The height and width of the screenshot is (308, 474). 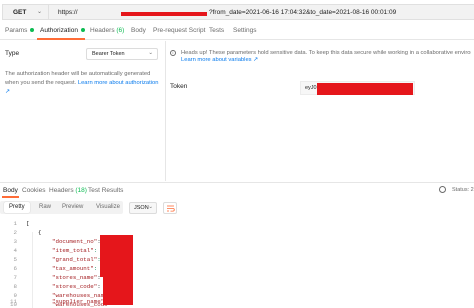 What do you see at coordinates (73, 250) in the screenshot?
I see `json-key: "item_total"` at bounding box center [73, 250].